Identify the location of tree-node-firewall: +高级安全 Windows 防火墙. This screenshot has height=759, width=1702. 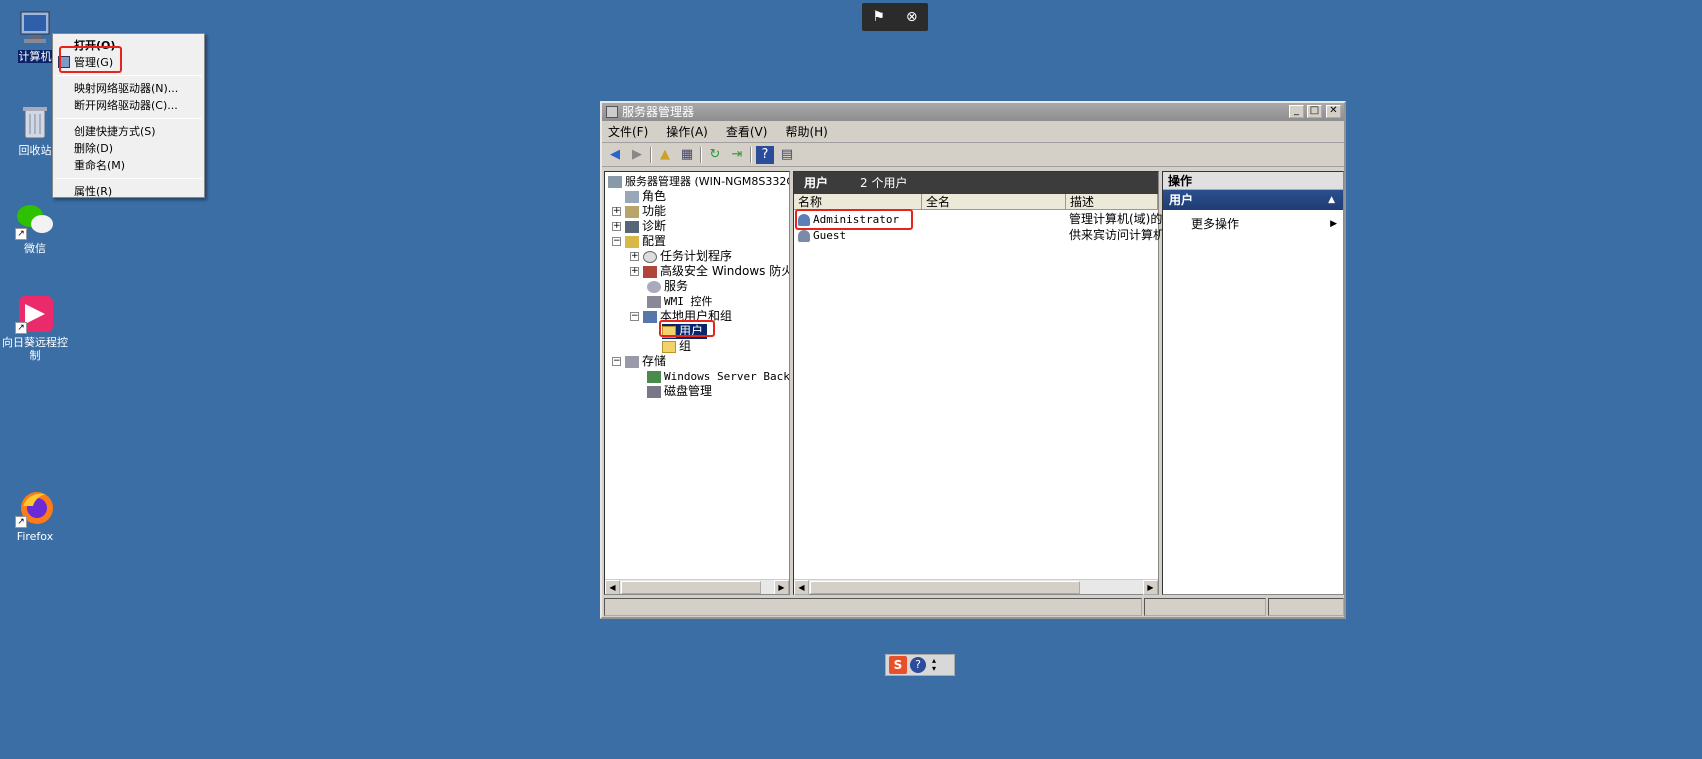
(709, 271).